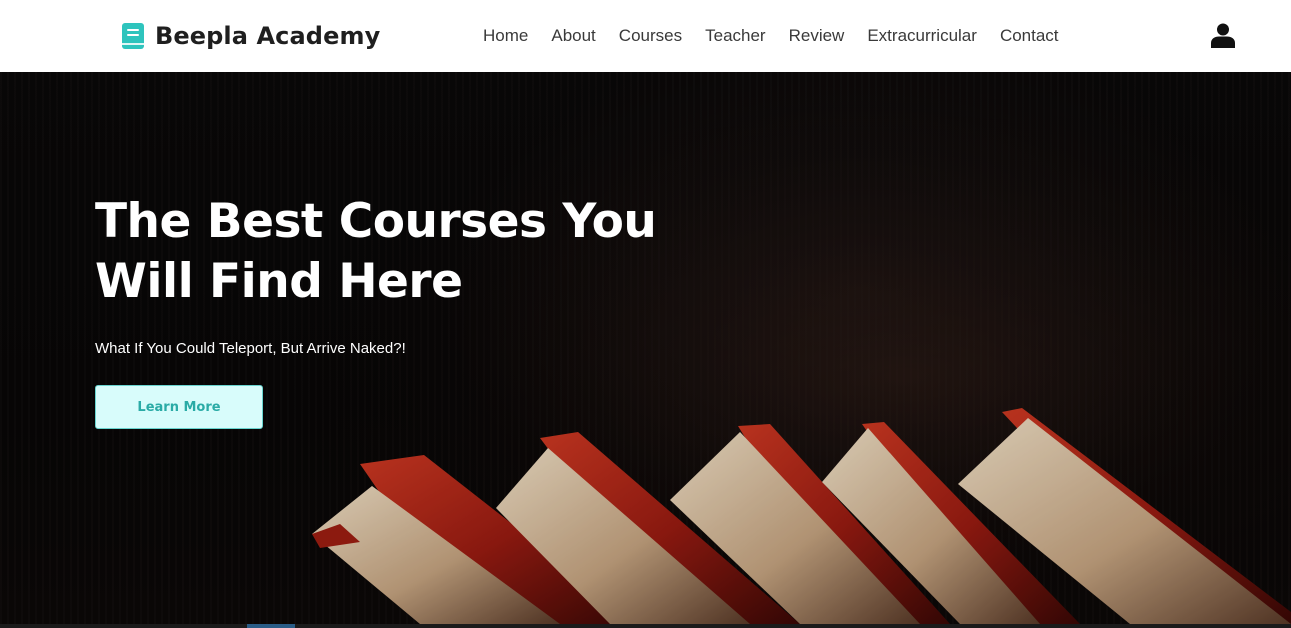  I want to click on hero-title-line-2: Will Find Here, so click(279, 281).